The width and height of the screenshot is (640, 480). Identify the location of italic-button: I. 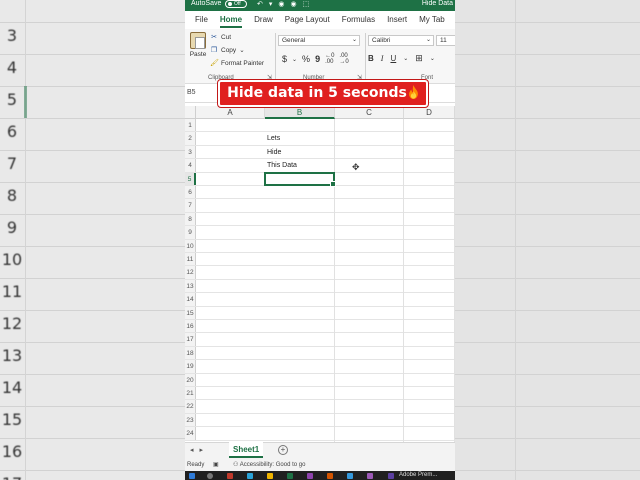
(382, 58).